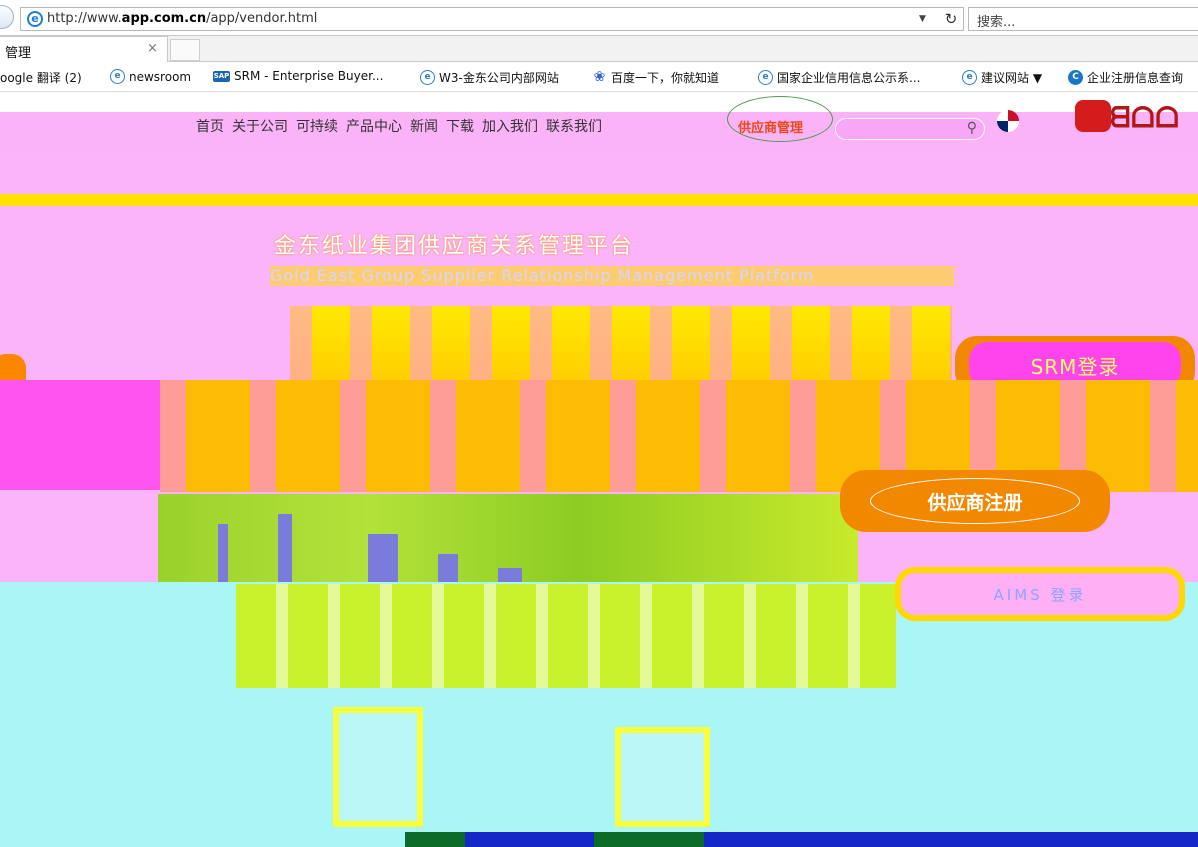  I want to click on map-image, so click(566, 636).